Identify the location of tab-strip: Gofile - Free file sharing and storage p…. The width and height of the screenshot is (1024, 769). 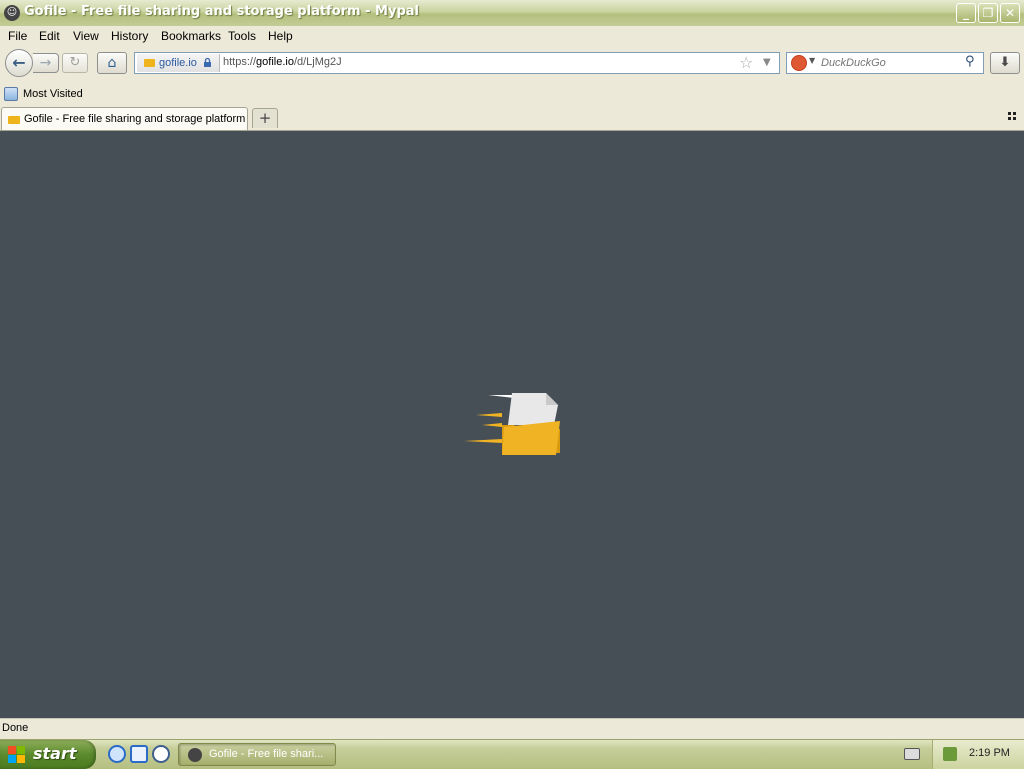
(512, 118).